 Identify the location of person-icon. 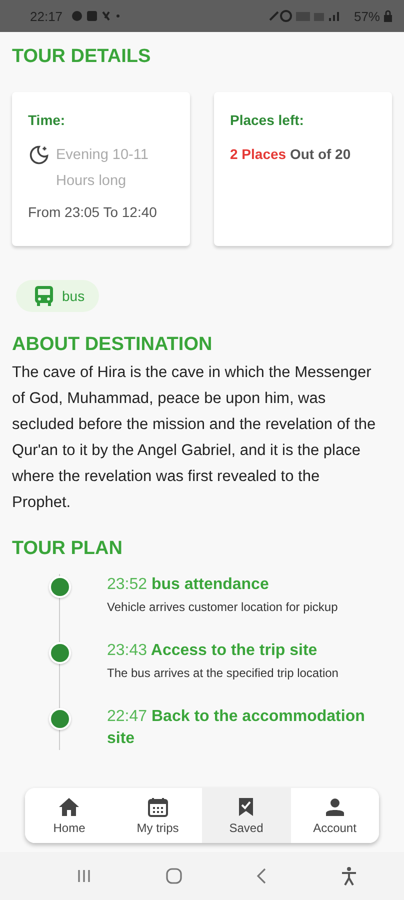
(334, 806).